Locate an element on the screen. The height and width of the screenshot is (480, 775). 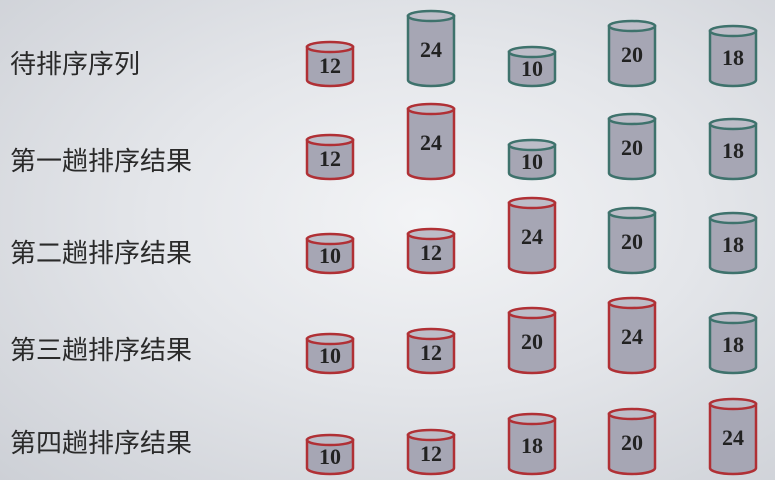
cylinder-sorted: 18 is located at coordinates (532, 444).